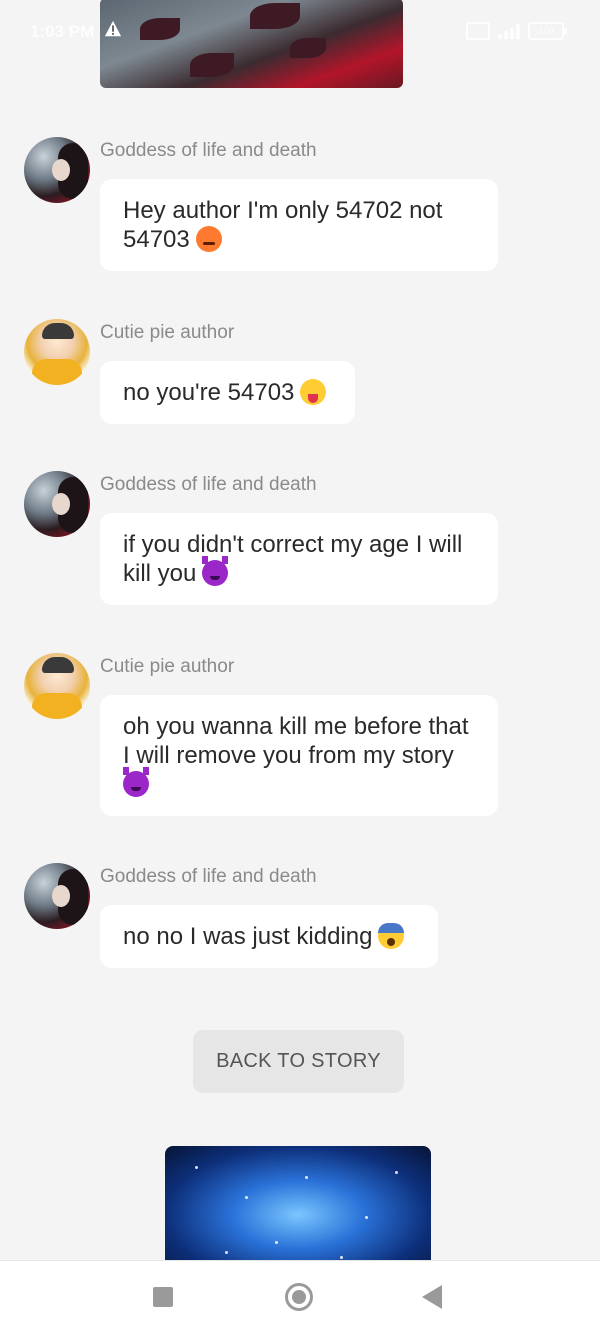  Describe the element at coordinates (283, 225) in the screenshot. I see `message-text: Hey author I'm only 54702 not 54703` at that location.